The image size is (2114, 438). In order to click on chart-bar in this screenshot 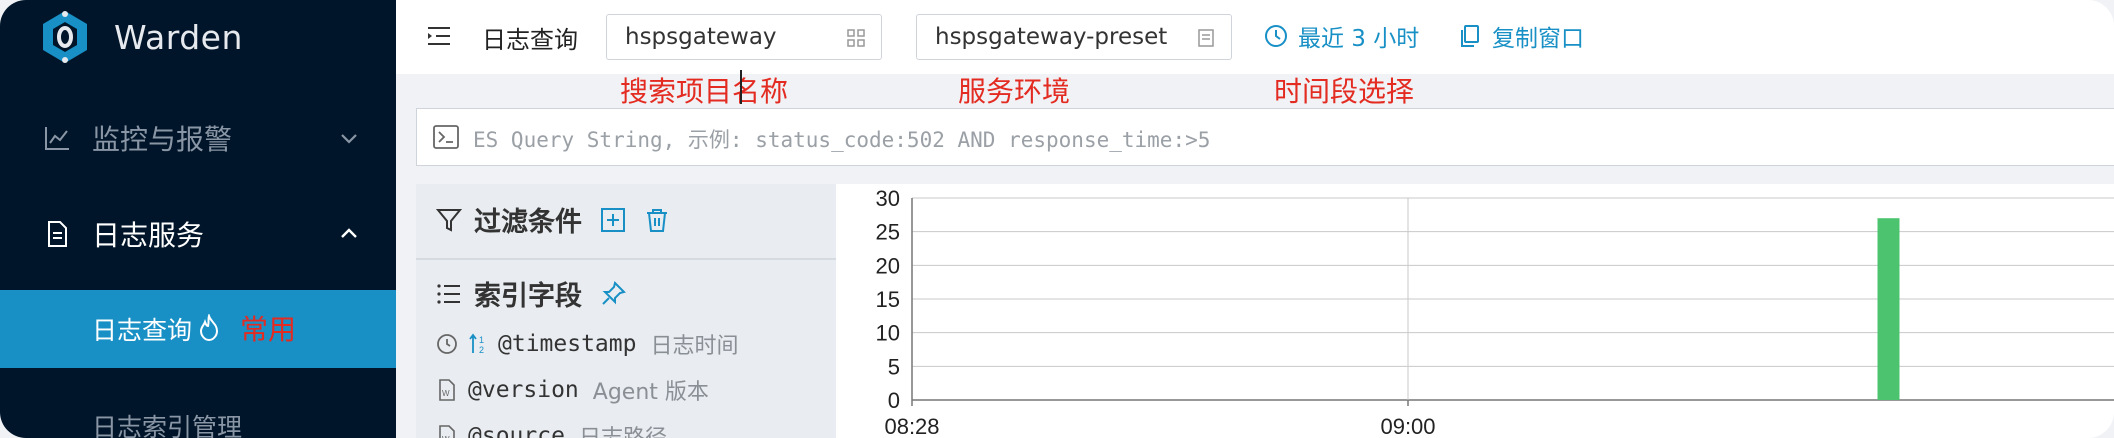, I will do `click(1888, 309)`.